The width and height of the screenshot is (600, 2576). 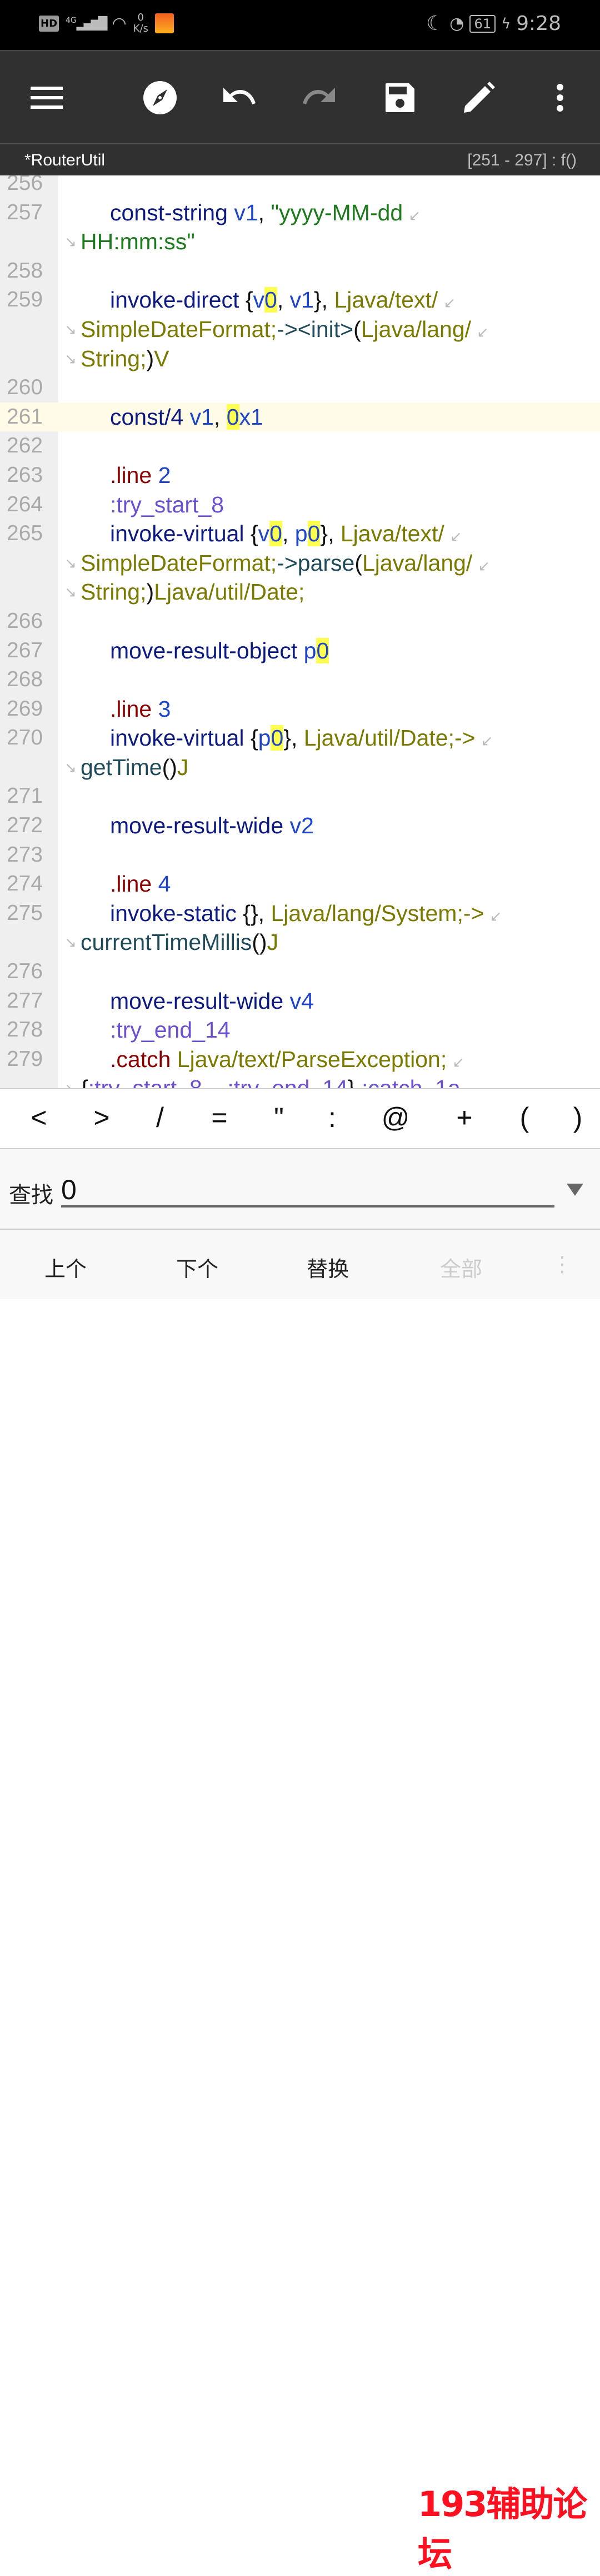 I want to click on code-token: {, so click(x=246, y=300).